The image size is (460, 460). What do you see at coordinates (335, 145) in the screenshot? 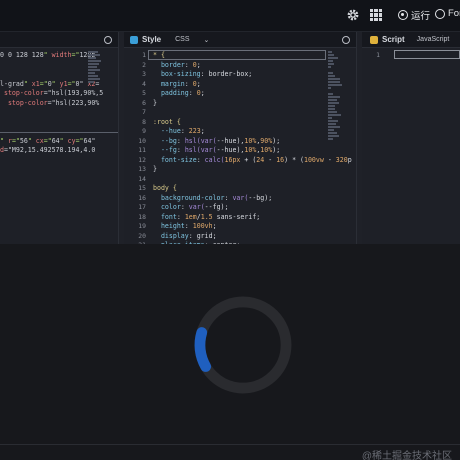
I see `css-minimap` at bounding box center [335, 145].